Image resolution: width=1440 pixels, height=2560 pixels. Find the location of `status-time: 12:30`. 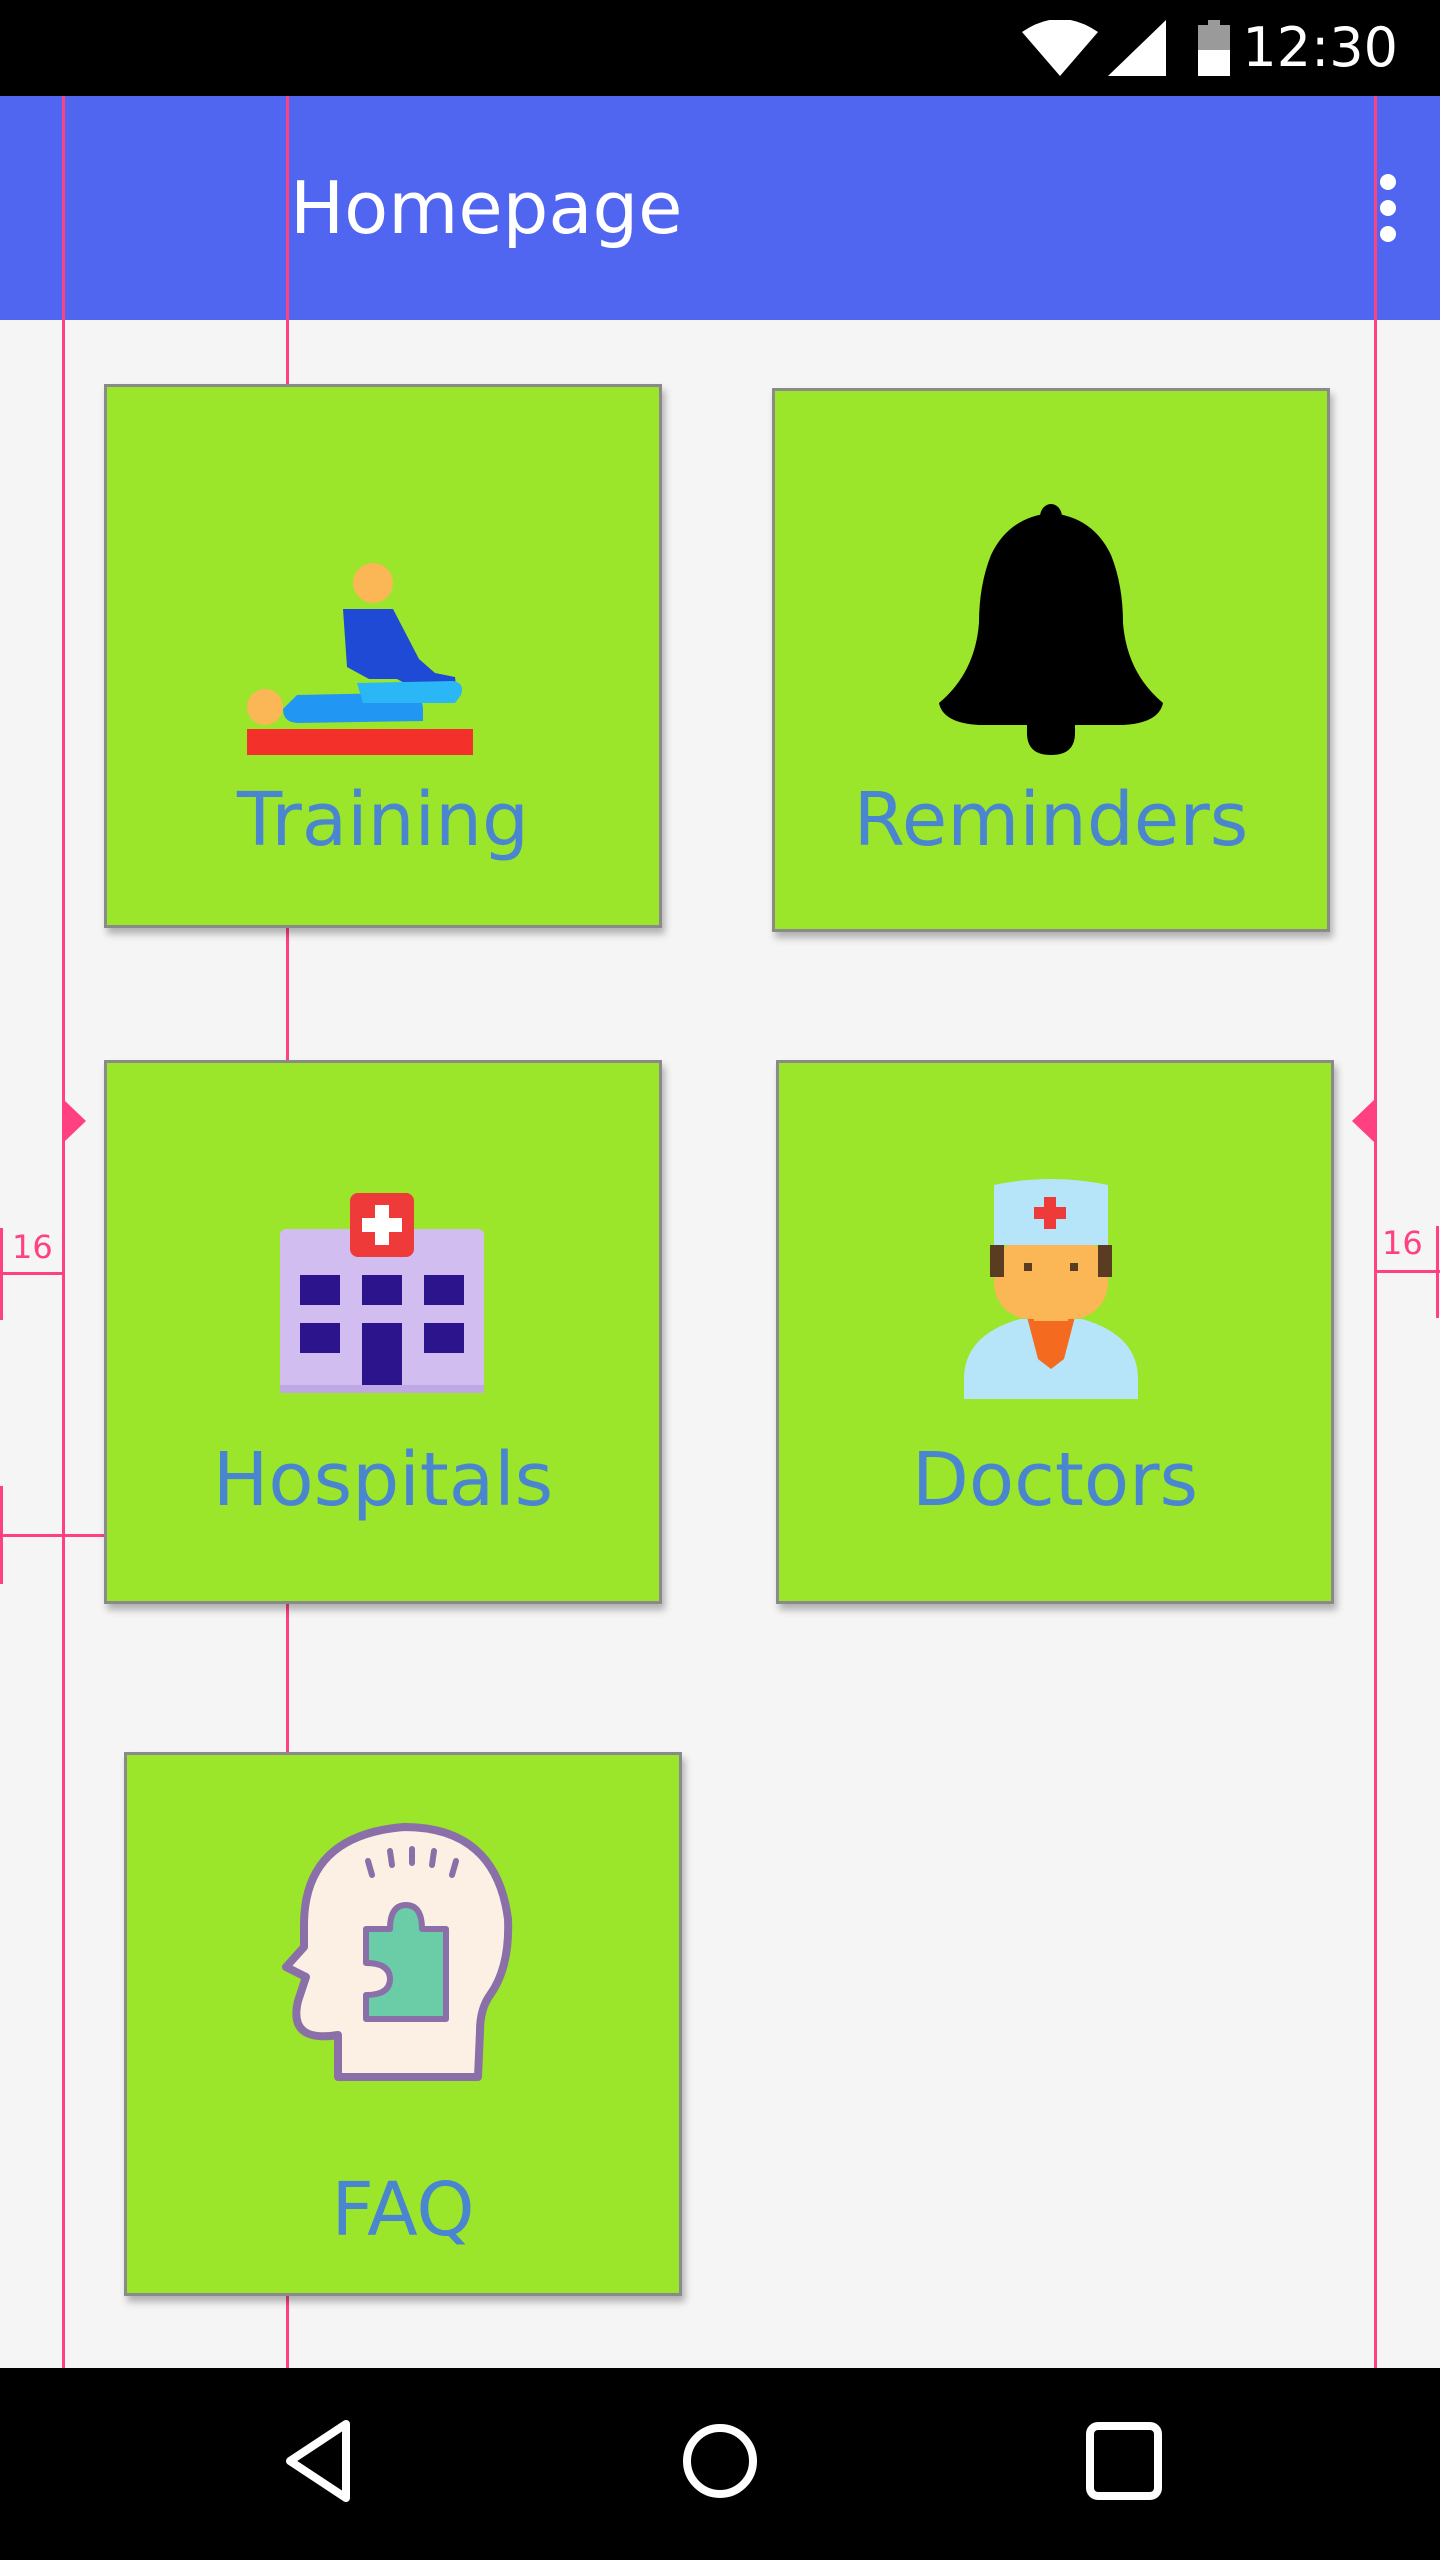

status-time: 12:30 is located at coordinates (1320, 47).